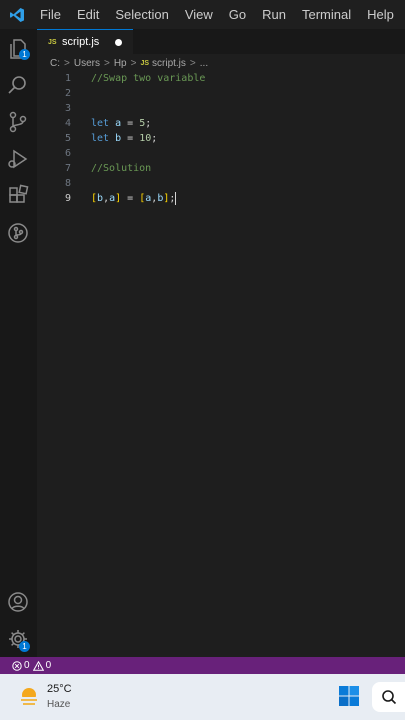 The height and width of the screenshot is (720, 405). I want to click on code-line: 1 //Swap two variable, so click(221, 78).